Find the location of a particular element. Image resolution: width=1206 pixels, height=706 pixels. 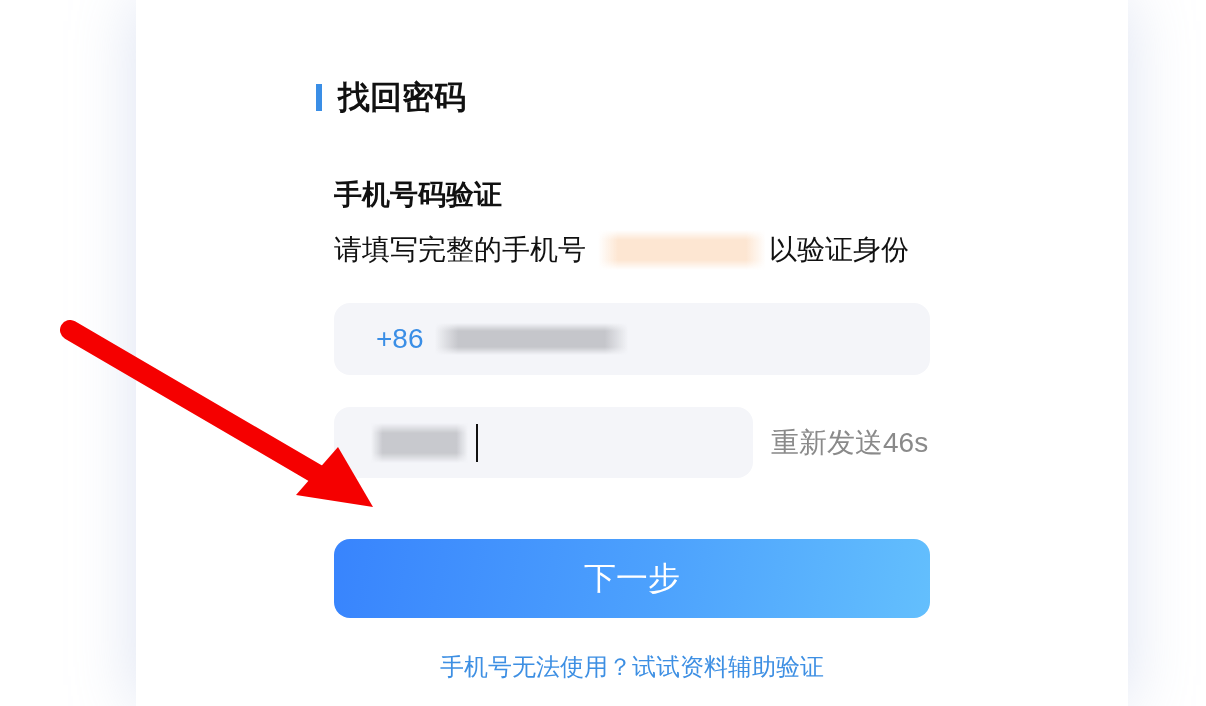

resend-timer: 重新发送46s is located at coordinates (850, 442).